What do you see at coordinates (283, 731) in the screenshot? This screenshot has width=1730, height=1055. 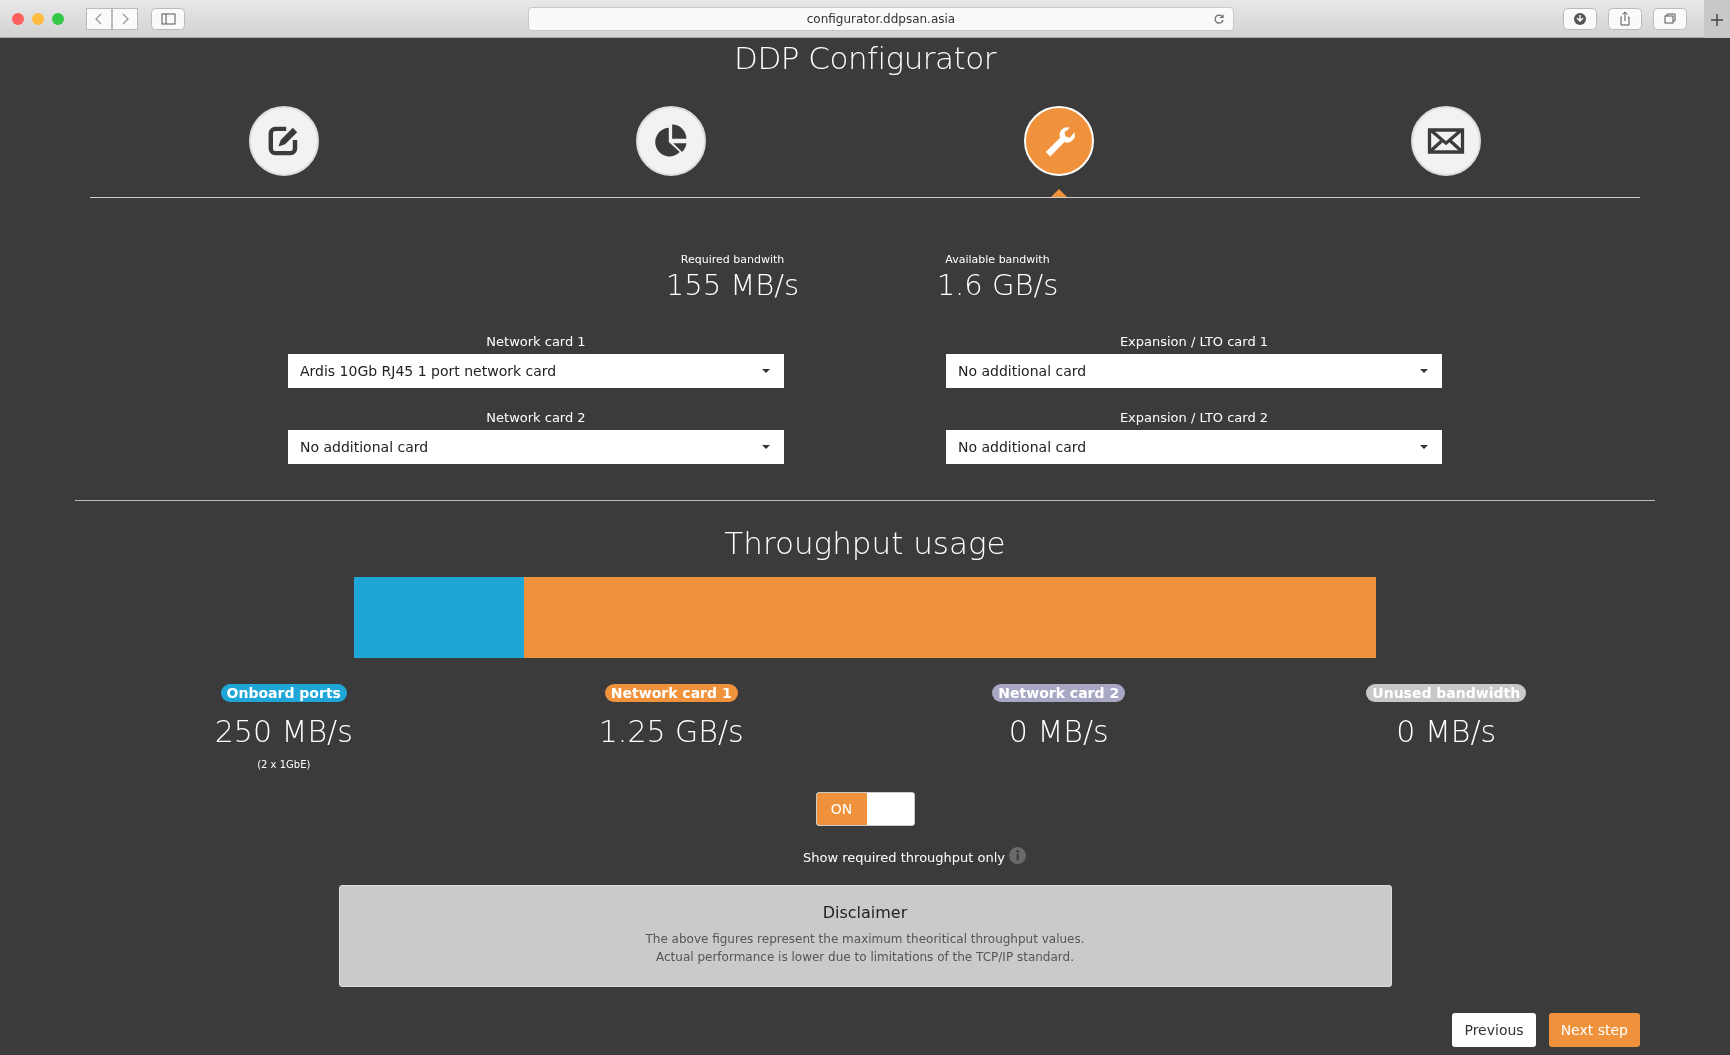 I see `throughput-value: 250 MB/s` at bounding box center [283, 731].